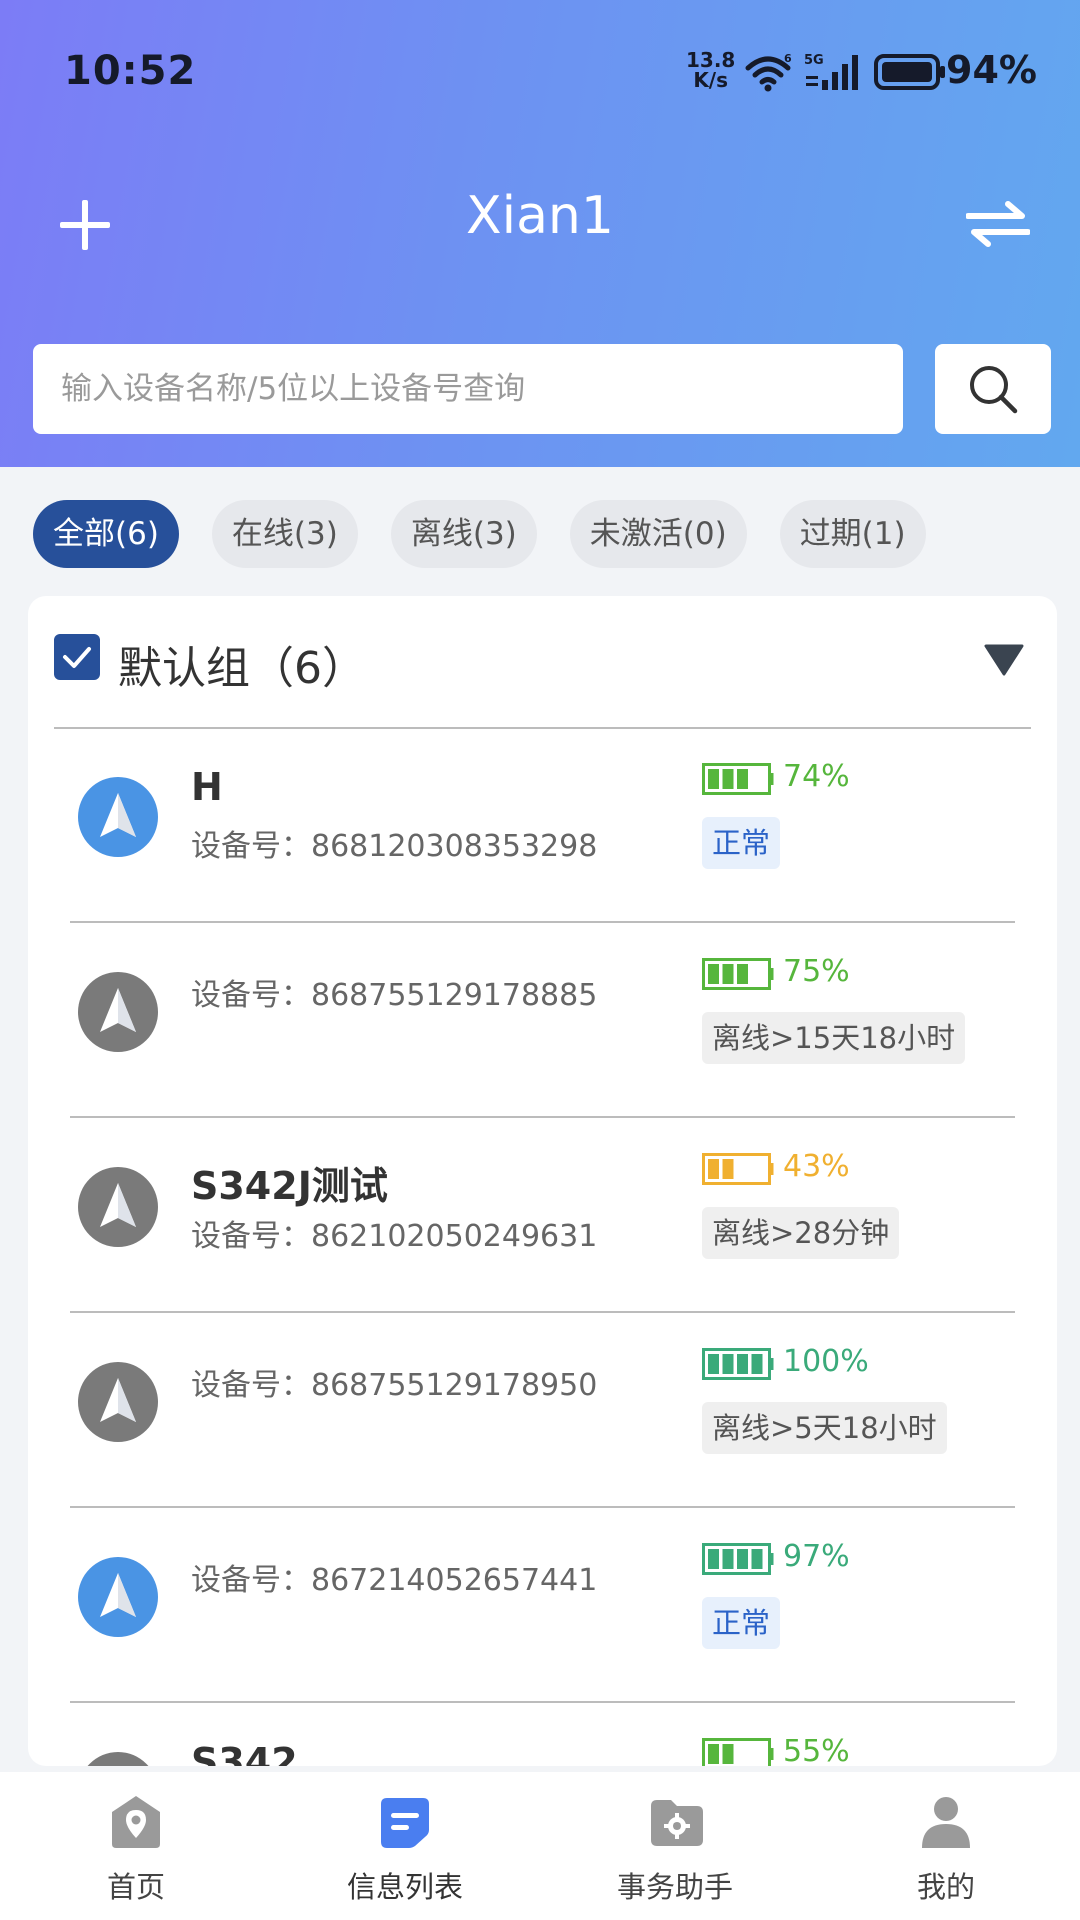 The image size is (1080, 1920). What do you see at coordinates (542, 1735) in the screenshot?
I see `device-row: S342 55%` at bounding box center [542, 1735].